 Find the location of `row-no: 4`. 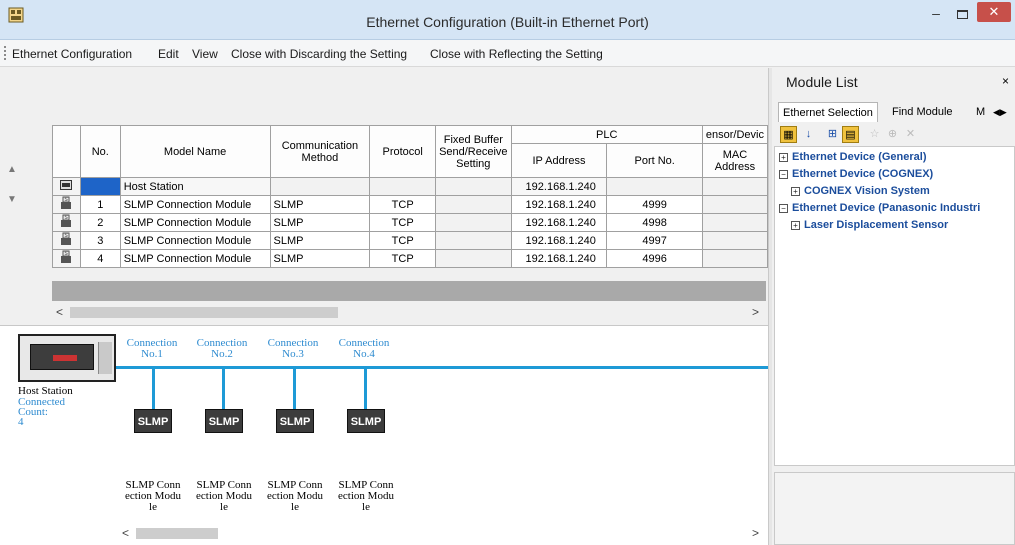

row-no: 4 is located at coordinates (100, 258).